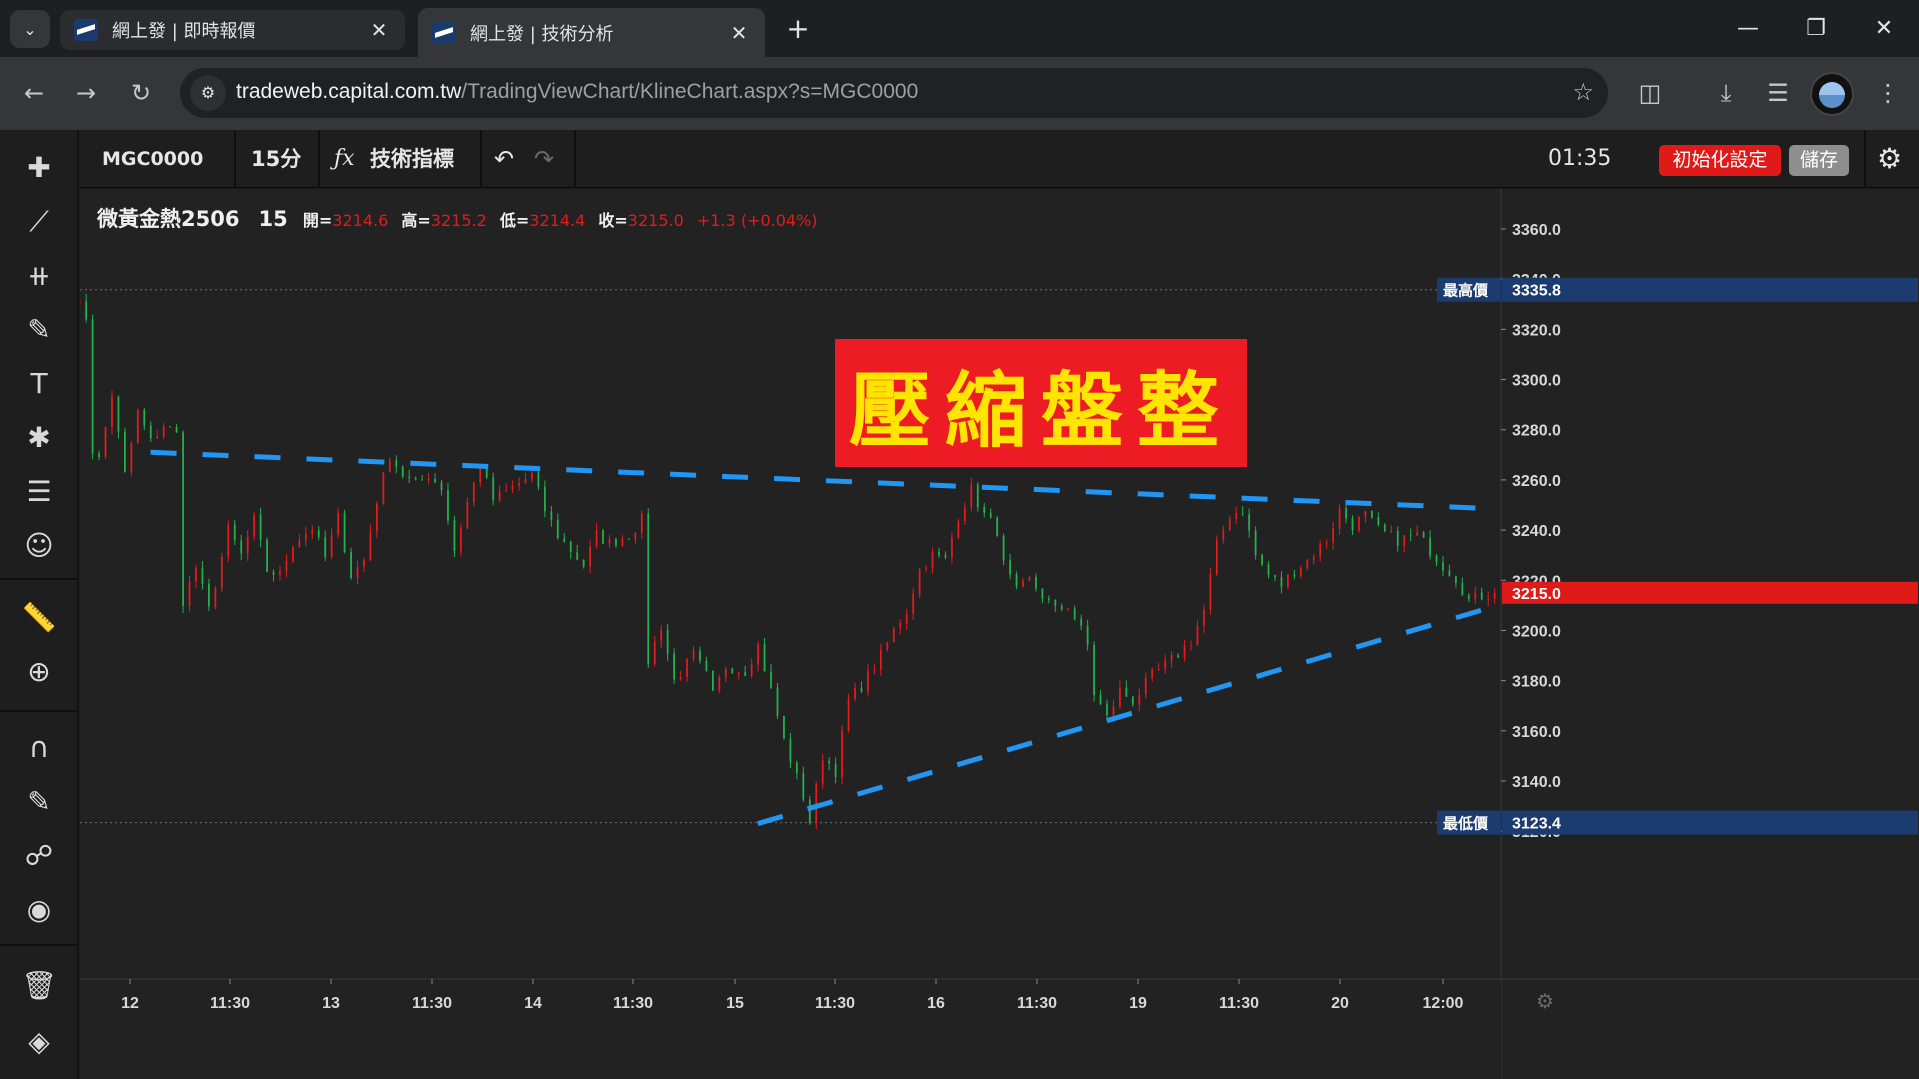 The image size is (1919, 1079). Describe the element at coordinates (152, 159) in the screenshot. I see `symbol-search-button: MGC0000` at that location.